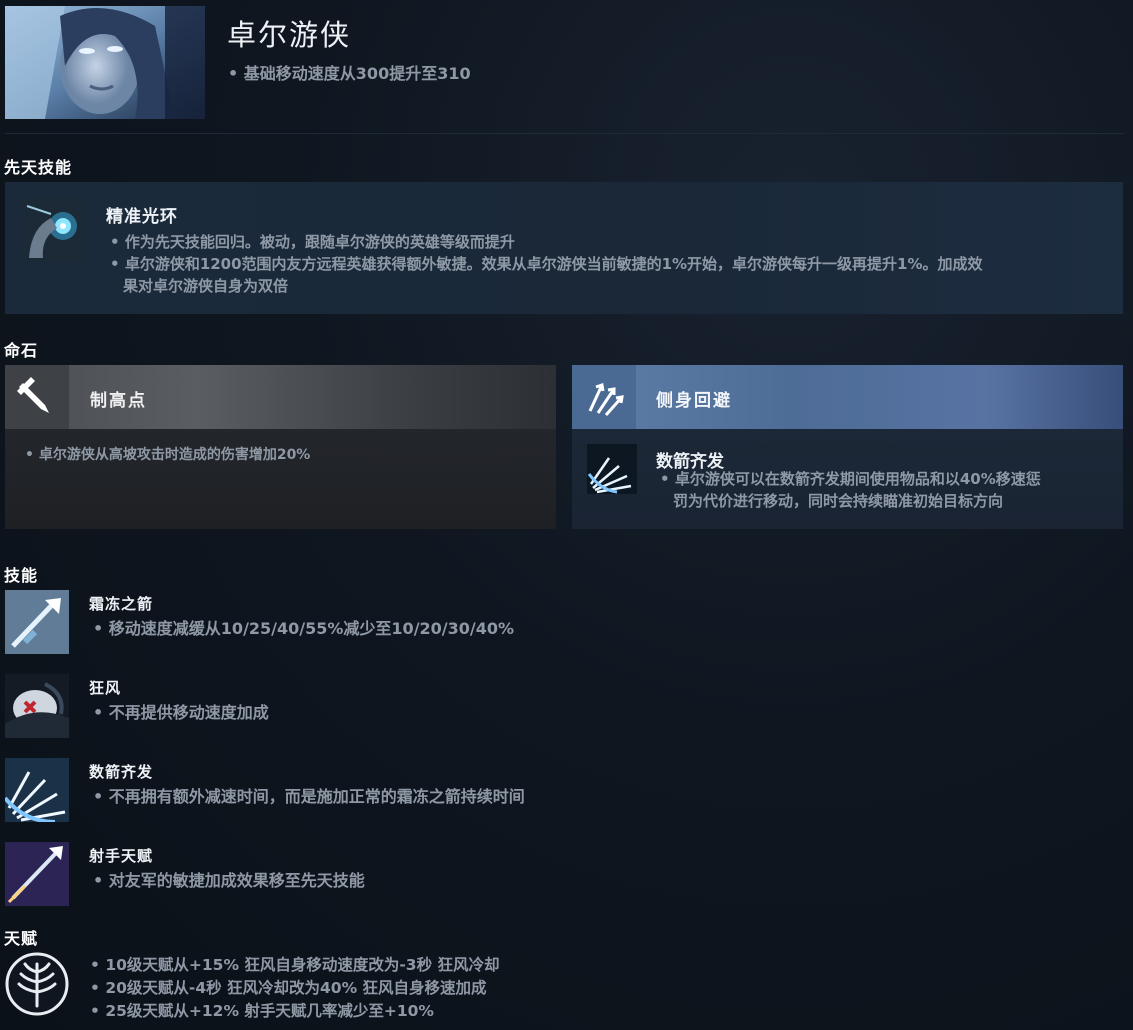  I want to click on ability-desc-multishot: 不再拥有额外减速时间，而是施加正常的霜冻之箭持续时间, so click(309, 797).